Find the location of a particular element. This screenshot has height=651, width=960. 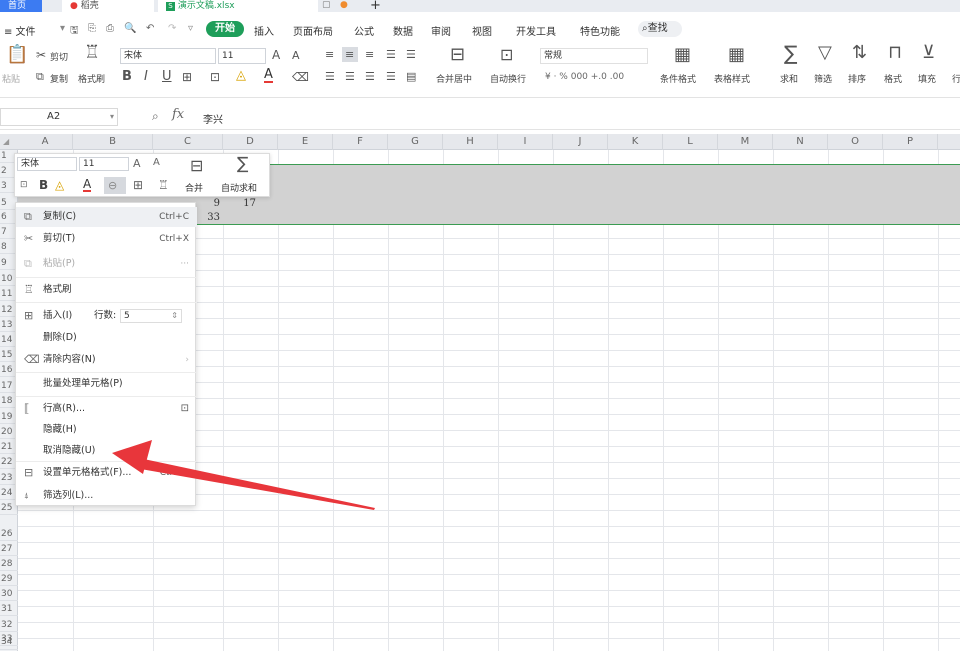

arrow-shaft is located at coordinates (255, 484).